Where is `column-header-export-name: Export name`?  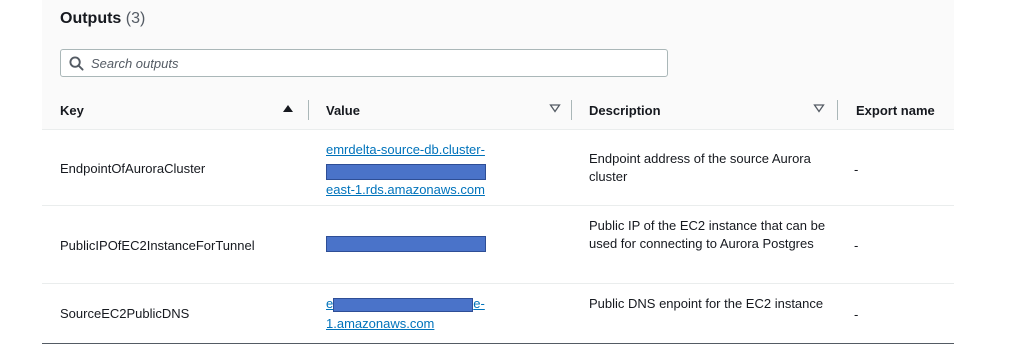
column-header-export-name: Export name is located at coordinates (895, 110).